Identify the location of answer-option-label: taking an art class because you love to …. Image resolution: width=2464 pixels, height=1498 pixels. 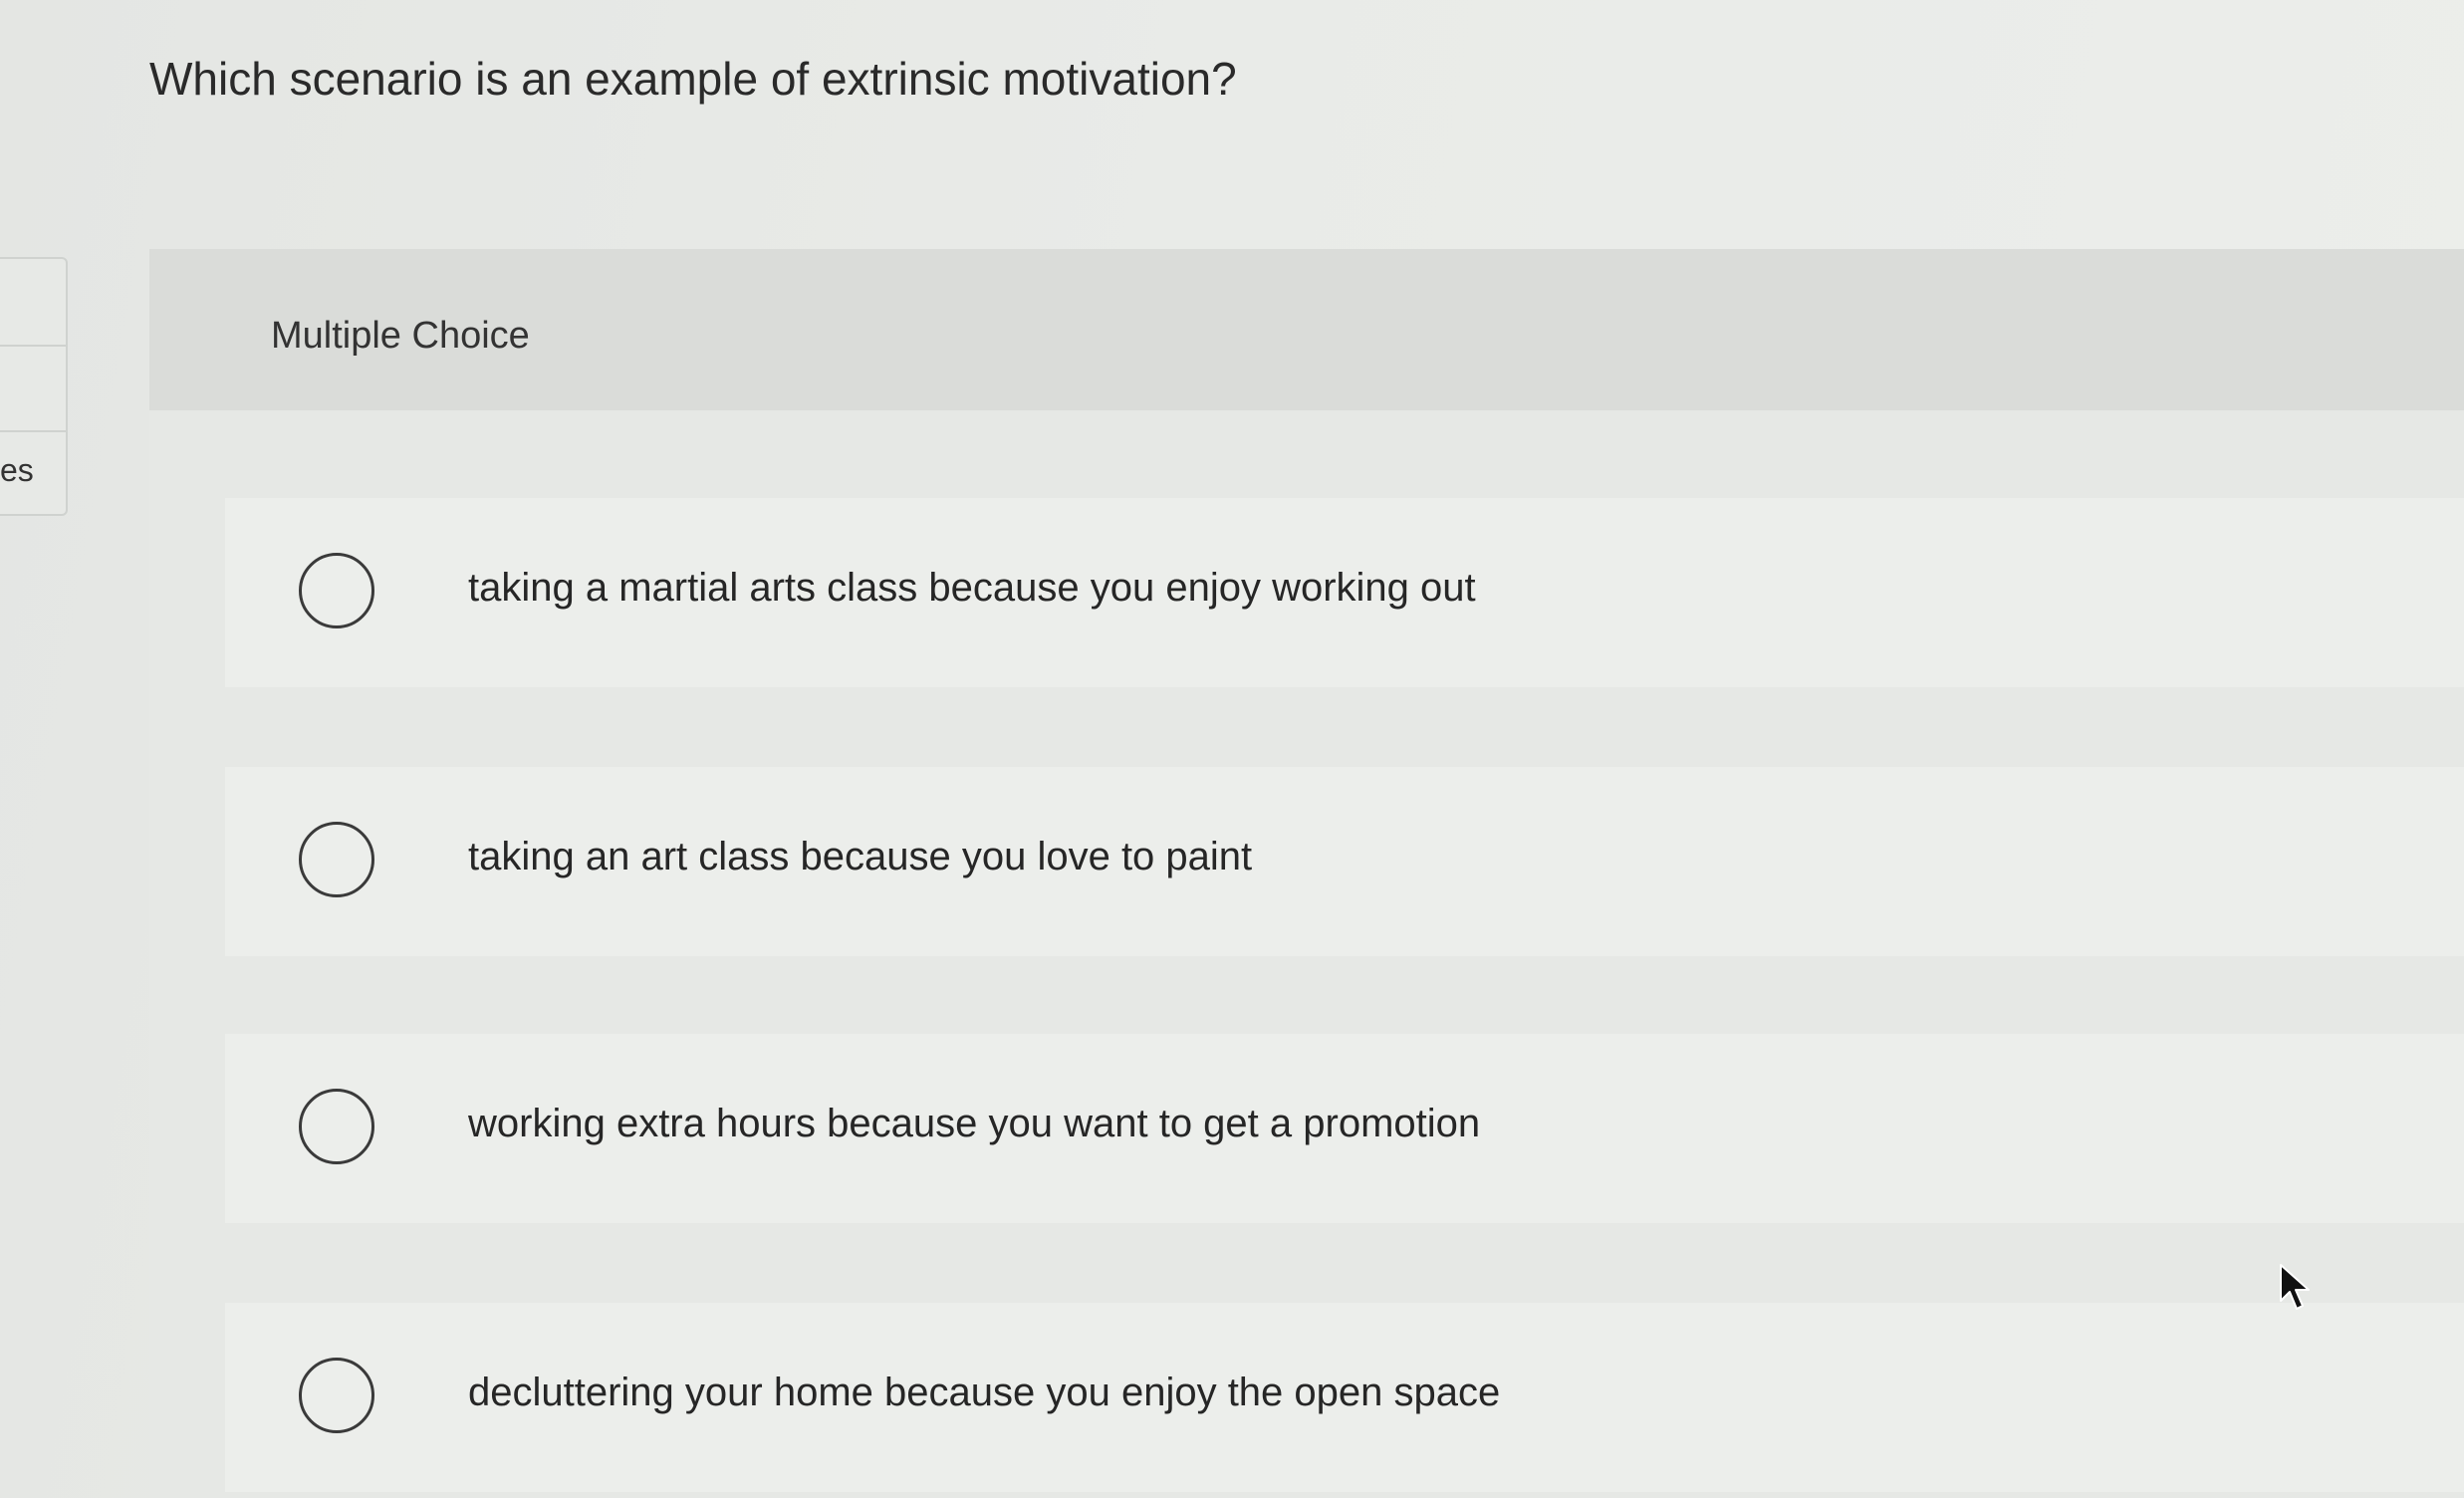
(860, 857).